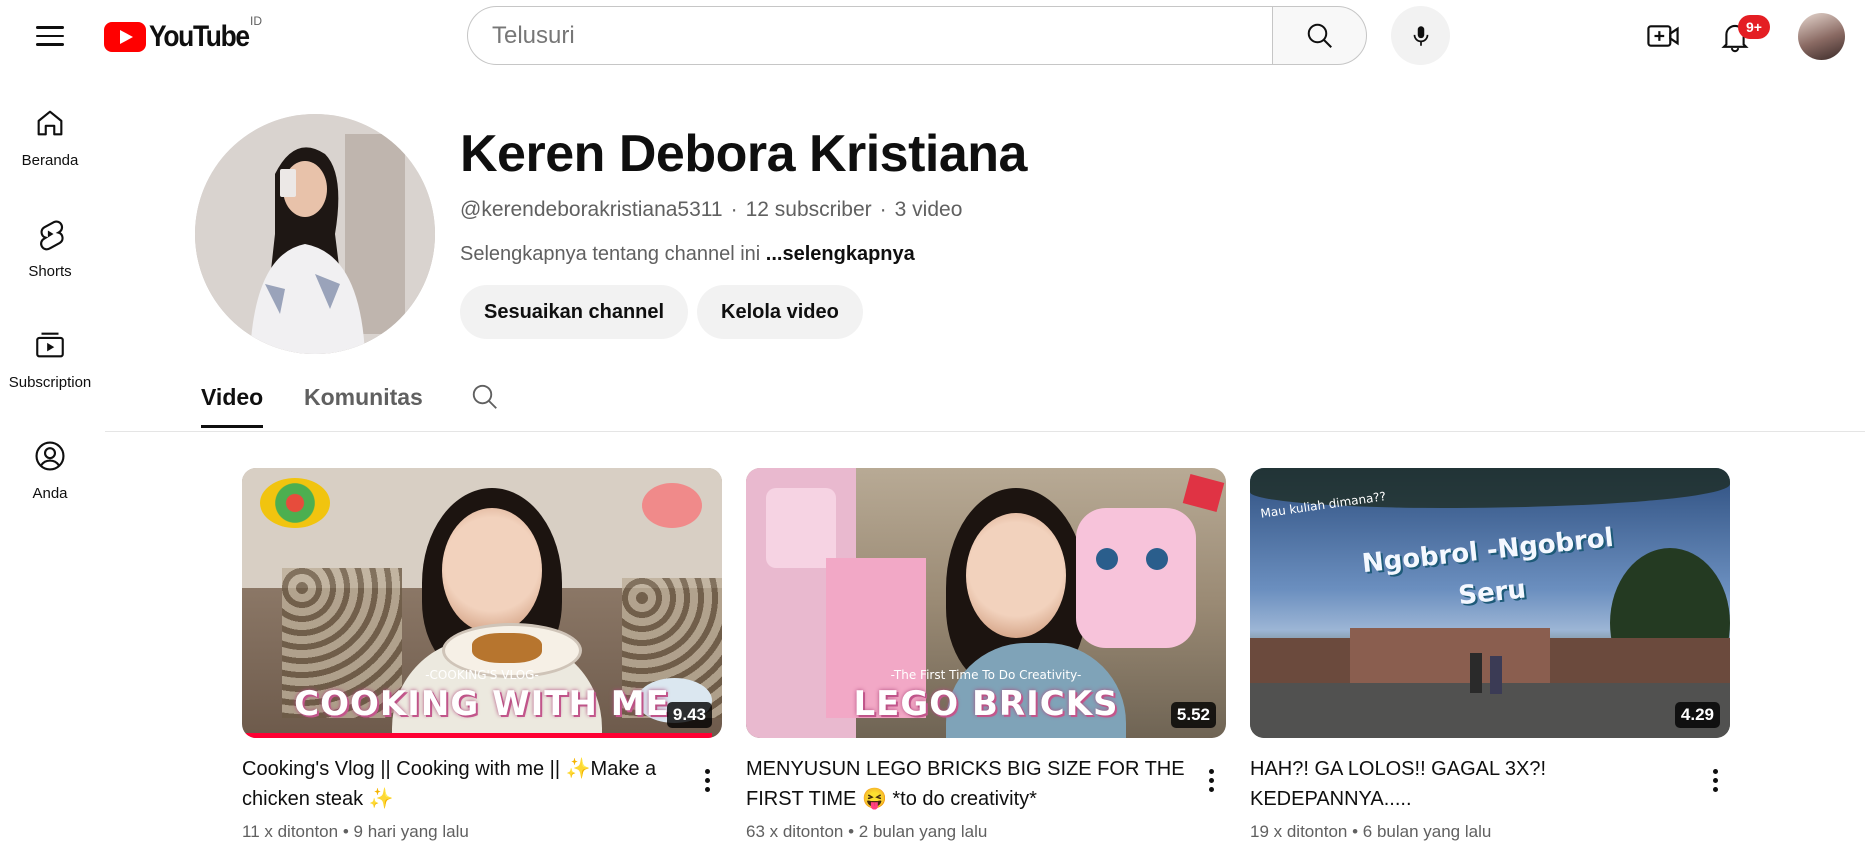 The height and width of the screenshot is (862, 1865). What do you see at coordinates (923, 831) in the screenshot?
I see `upload-age: 2 bulan yang lalu` at bounding box center [923, 831].